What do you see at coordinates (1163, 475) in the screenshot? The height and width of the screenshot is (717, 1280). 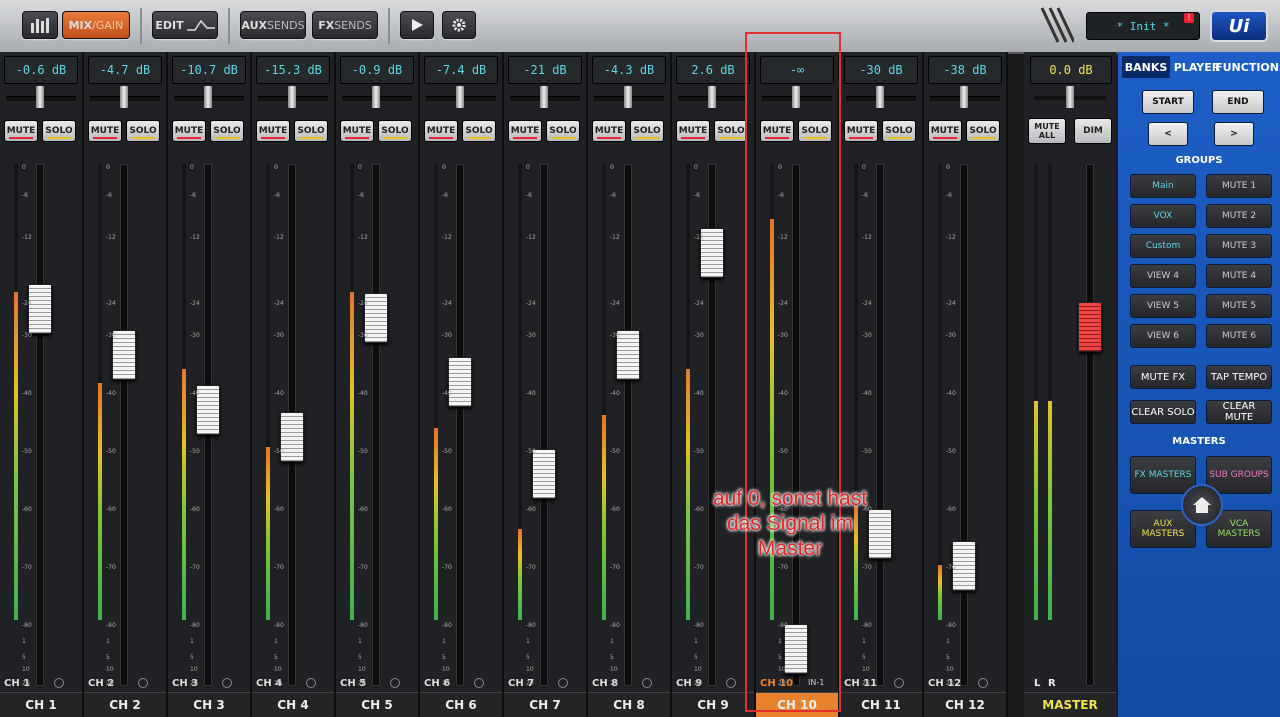 I see `fx-masters-button: FX MASTERS` at bounding box center [1163, 475].